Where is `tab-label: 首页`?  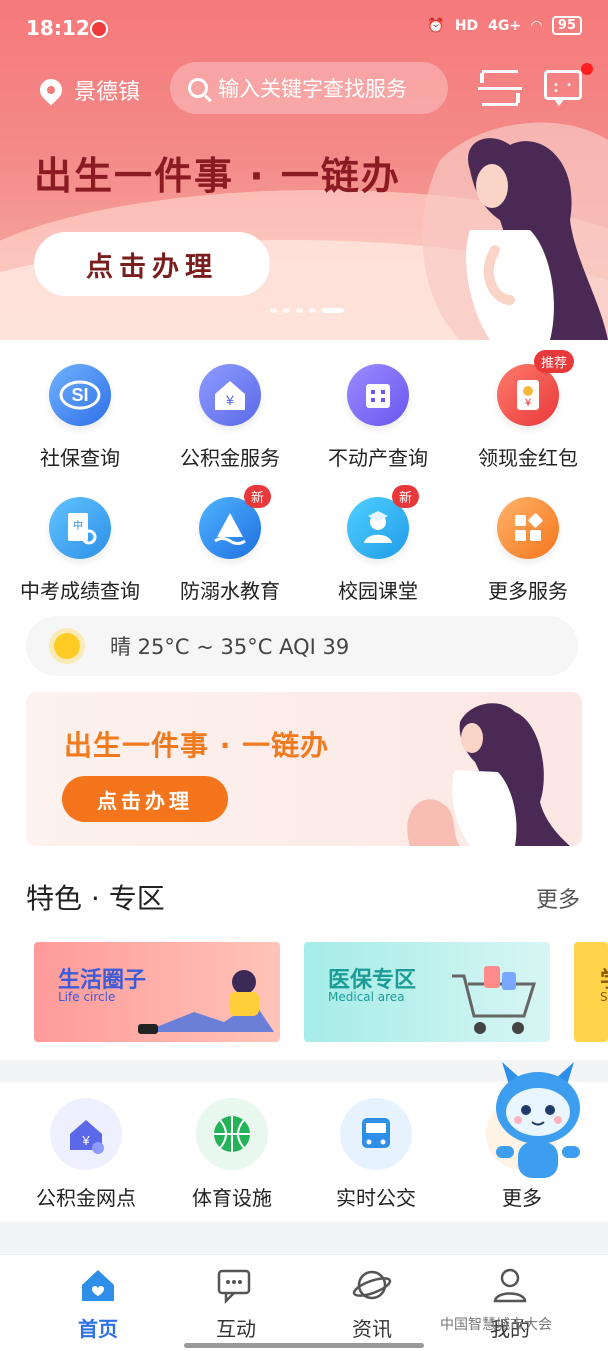 tab-label: 首页 is located at coordinates (98, 1329).